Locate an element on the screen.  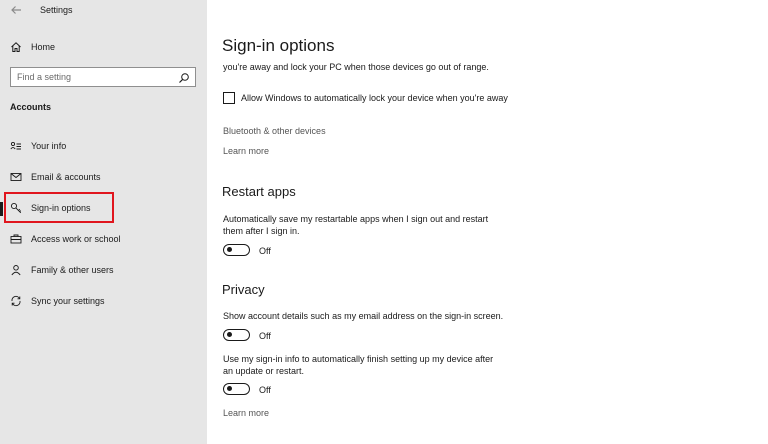
sidebar-item-family-other-users: Family & other users is located at coordinates (103, 270).